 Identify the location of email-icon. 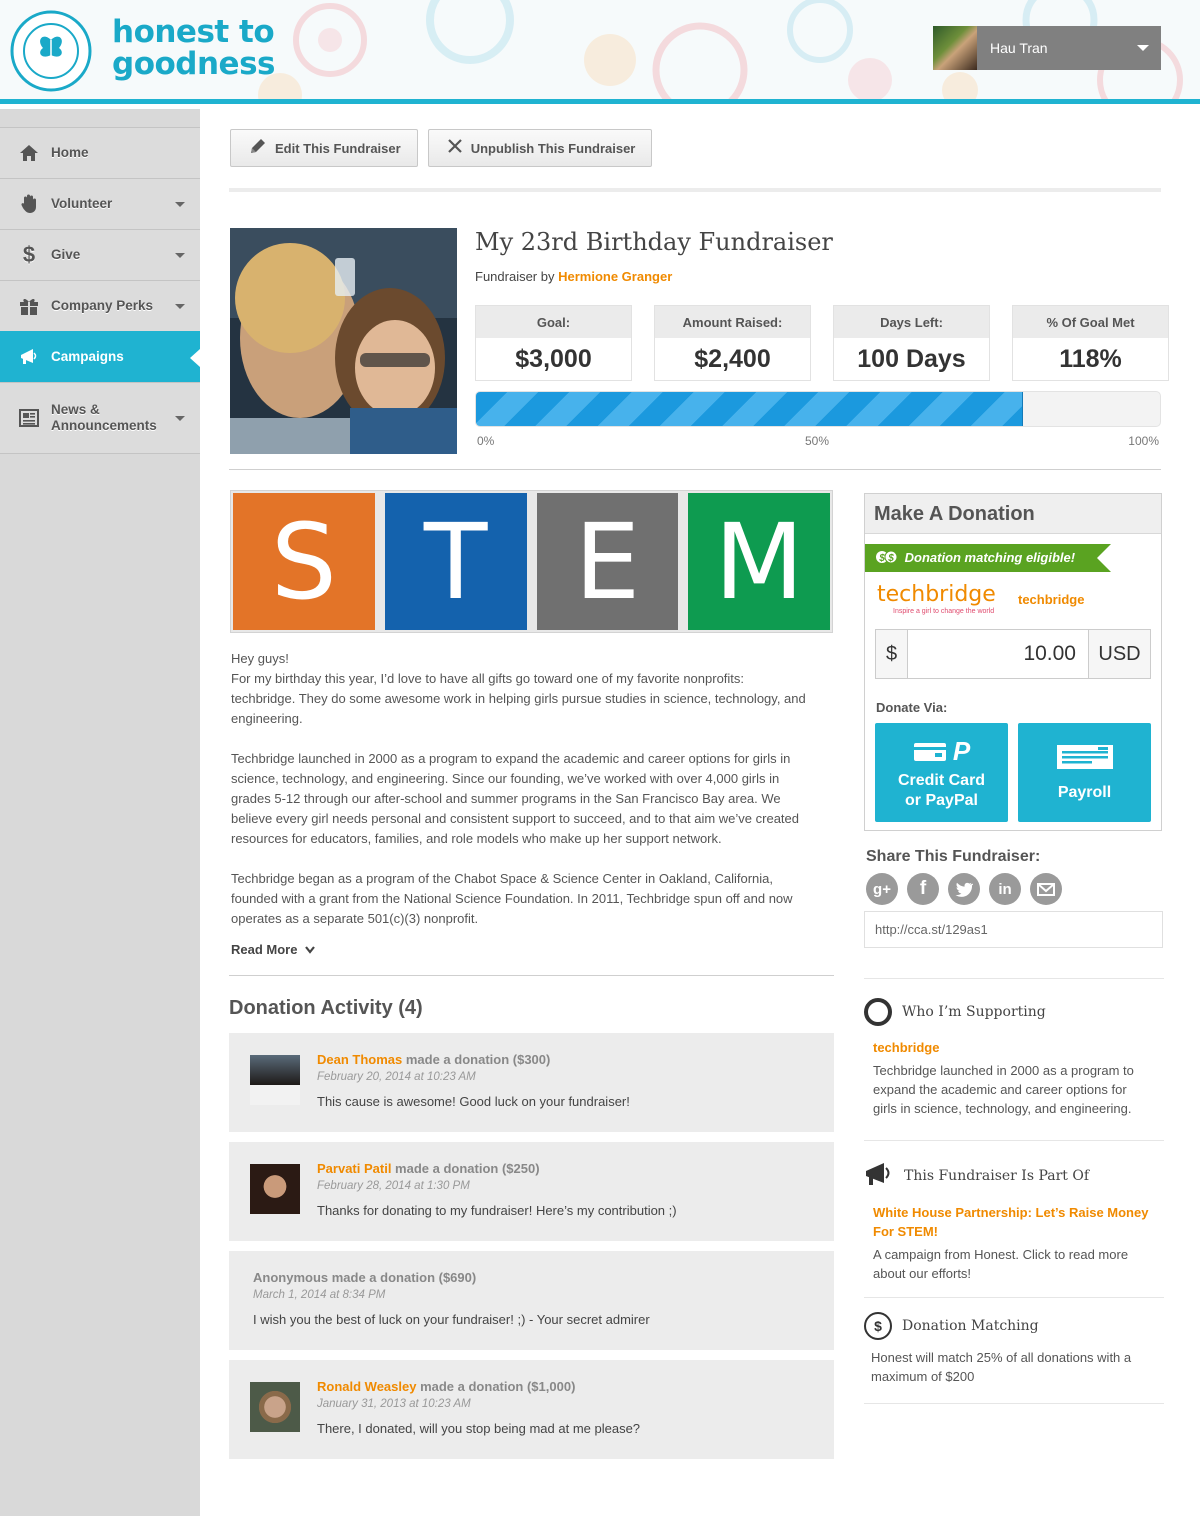
(1046, 889).